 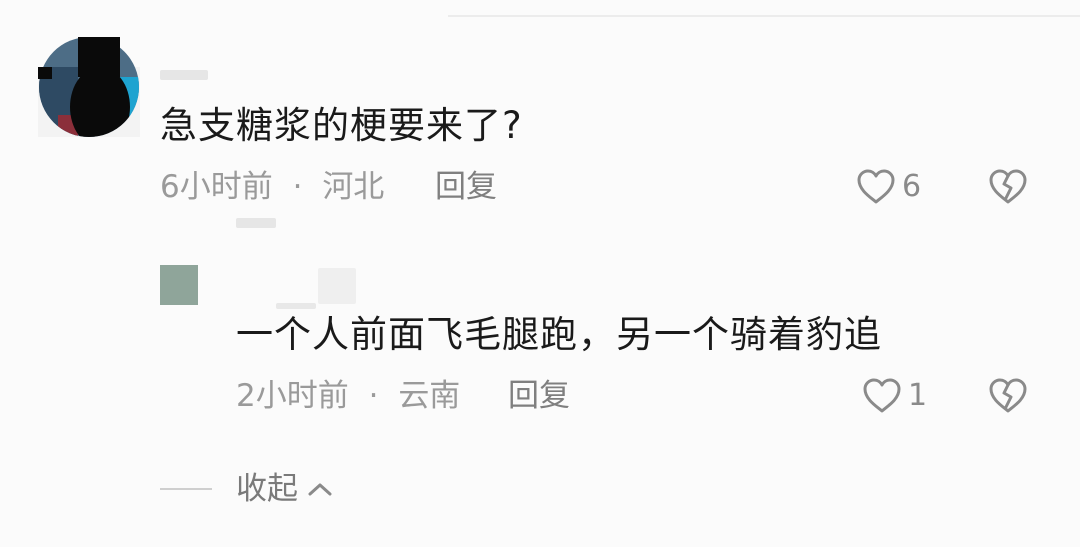 I want to click on comment-time: 6小时前, so click(x=216, y=187).